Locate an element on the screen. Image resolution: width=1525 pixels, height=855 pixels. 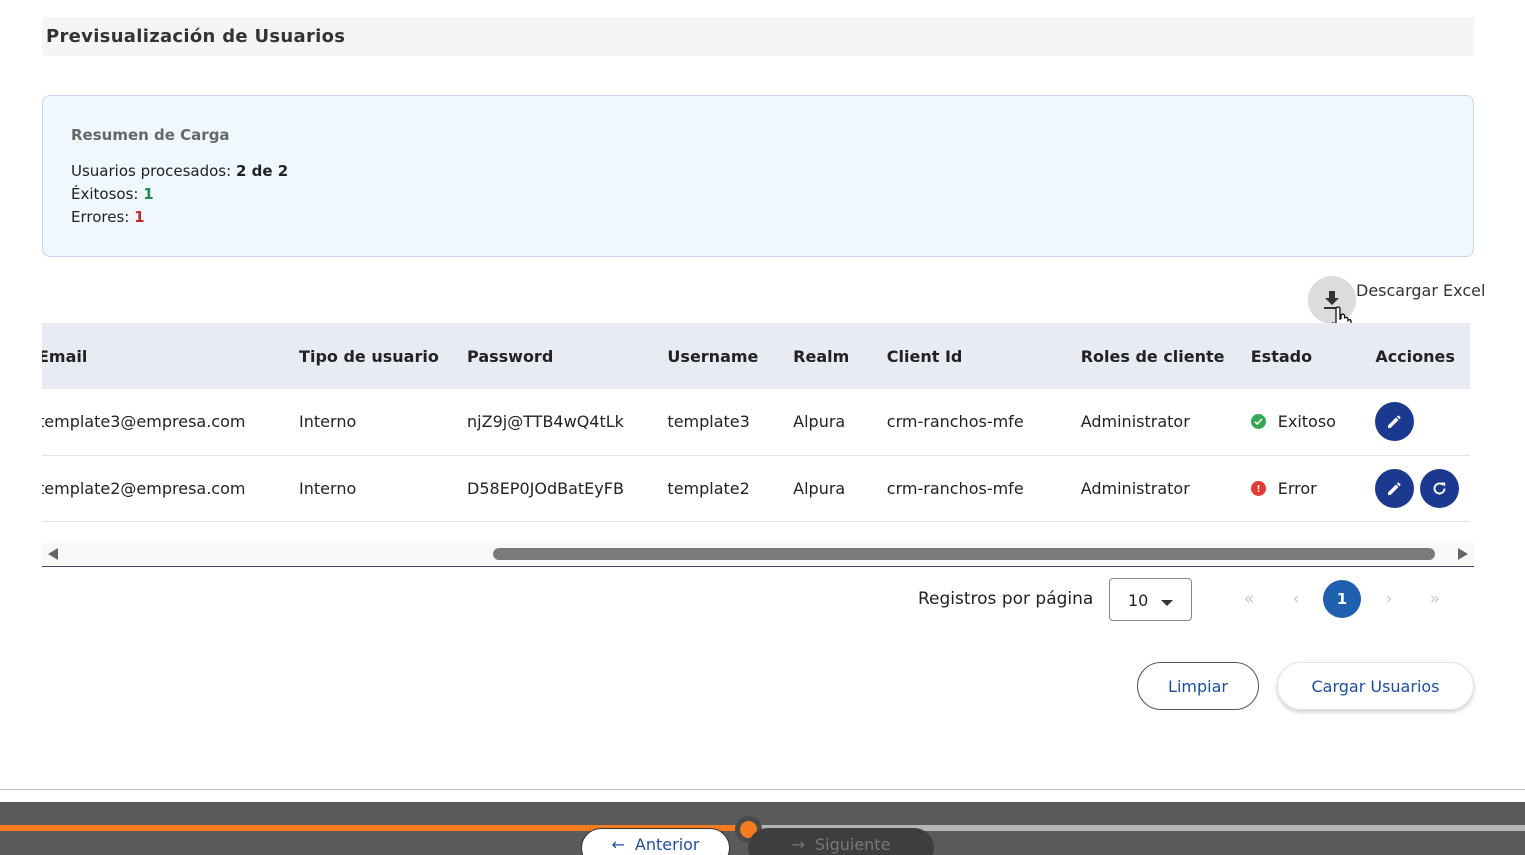
col-email: Email is located at coordinates (171, 356).